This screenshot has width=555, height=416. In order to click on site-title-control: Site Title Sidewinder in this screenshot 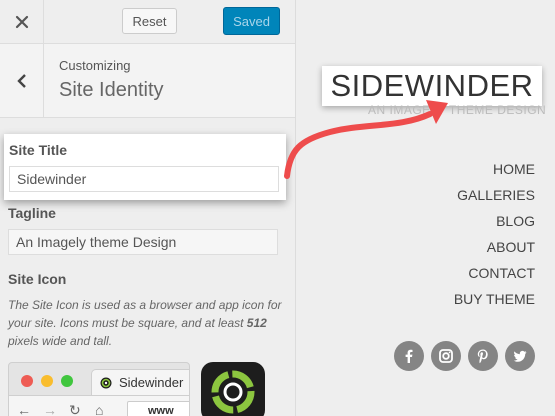, I will do `click(145, 167)`.